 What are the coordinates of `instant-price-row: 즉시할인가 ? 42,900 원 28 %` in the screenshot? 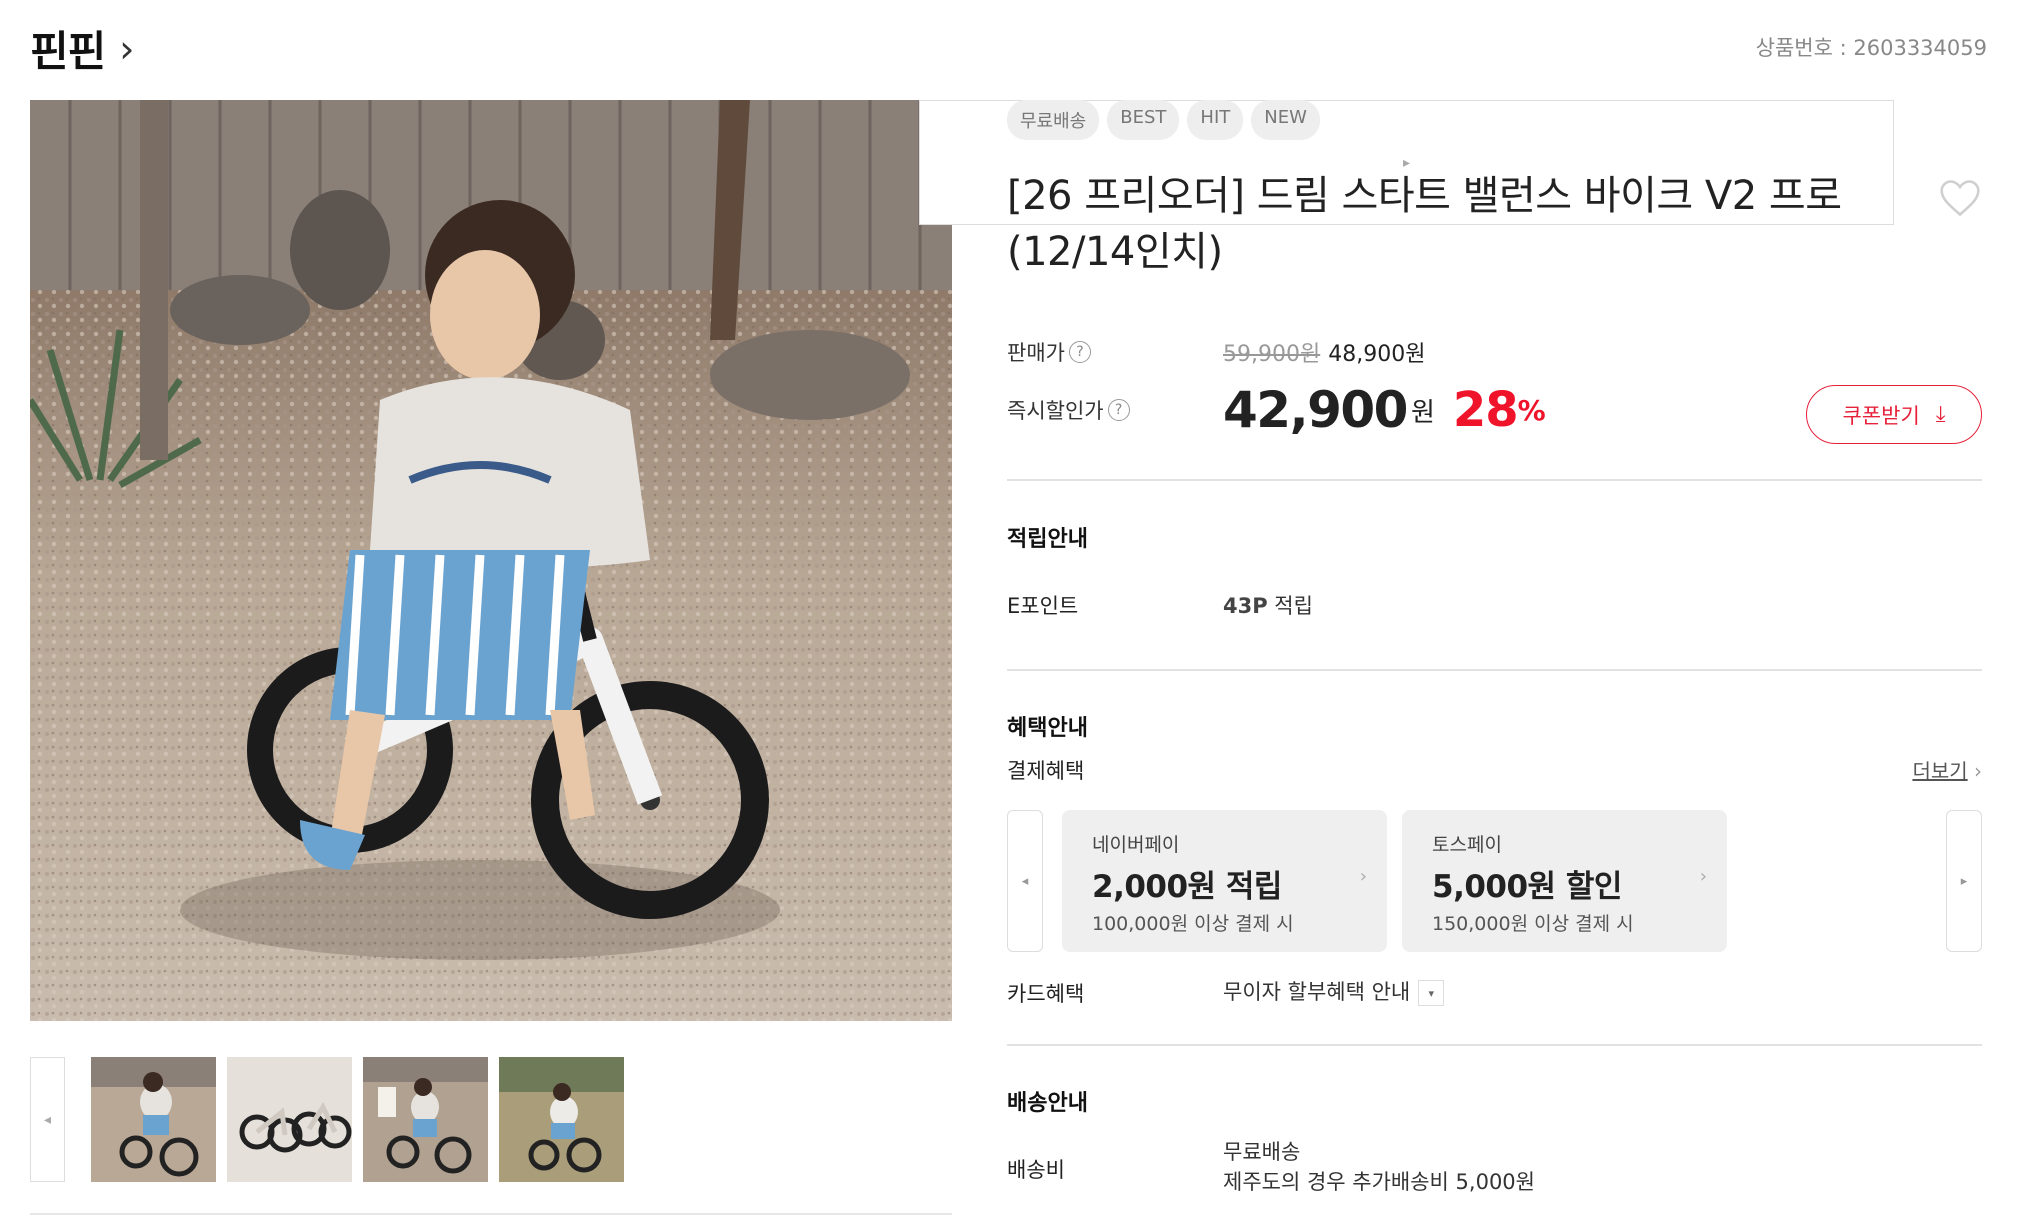 It's located at (1276, 410).